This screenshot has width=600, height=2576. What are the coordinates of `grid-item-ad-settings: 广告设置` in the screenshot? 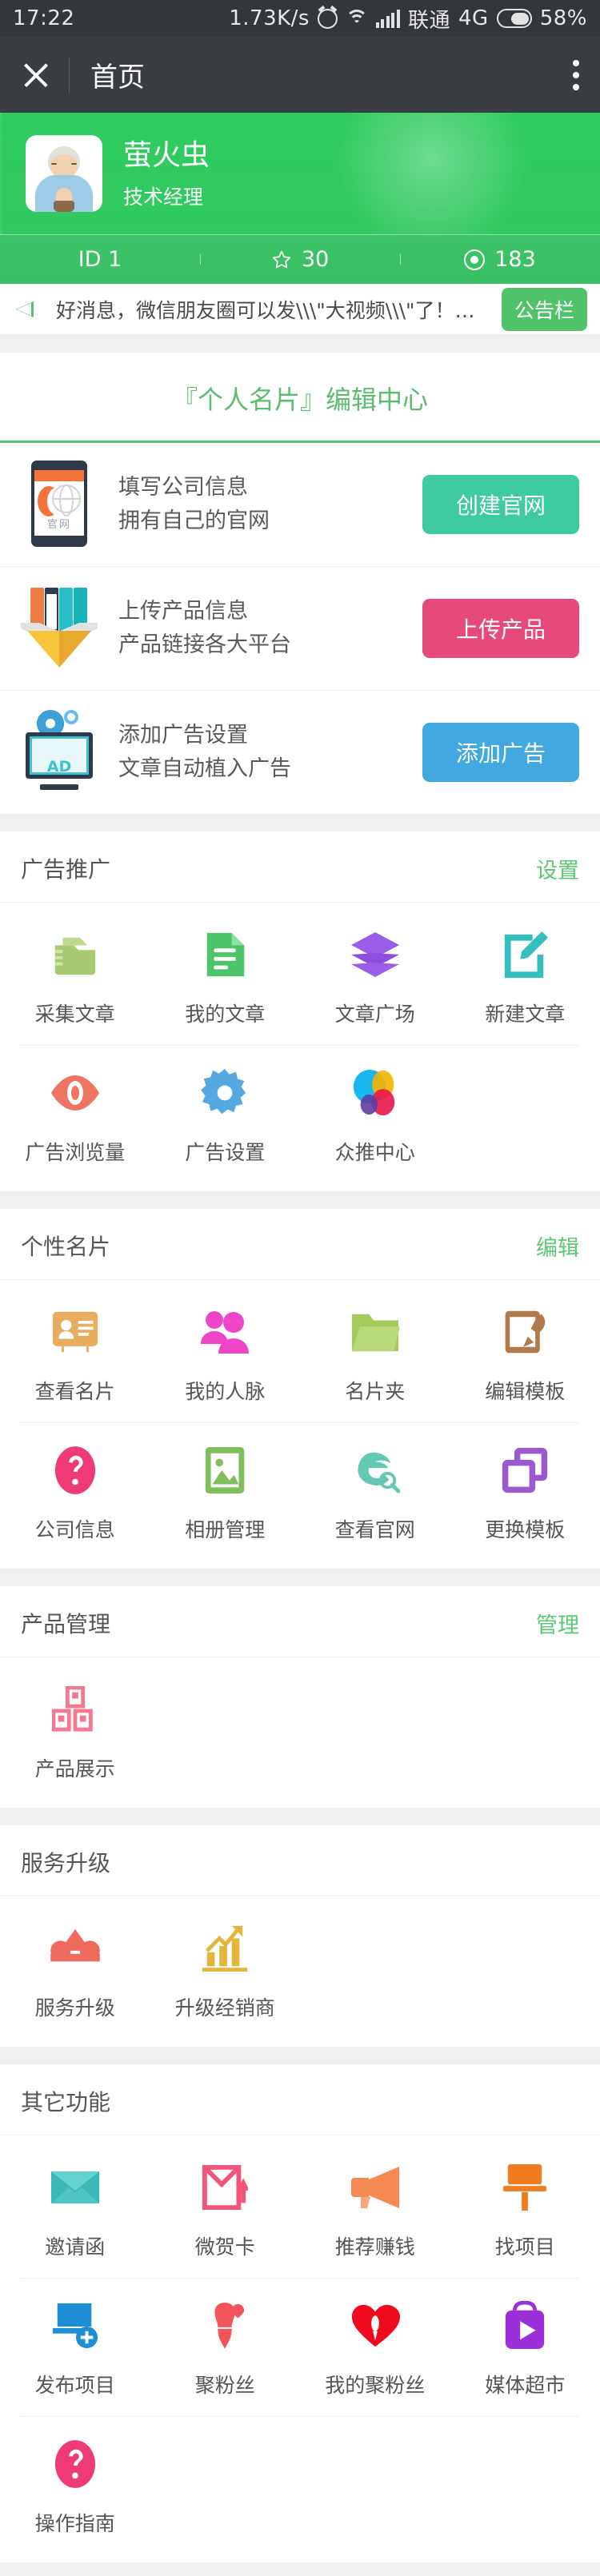 It's located at (225, 1114).